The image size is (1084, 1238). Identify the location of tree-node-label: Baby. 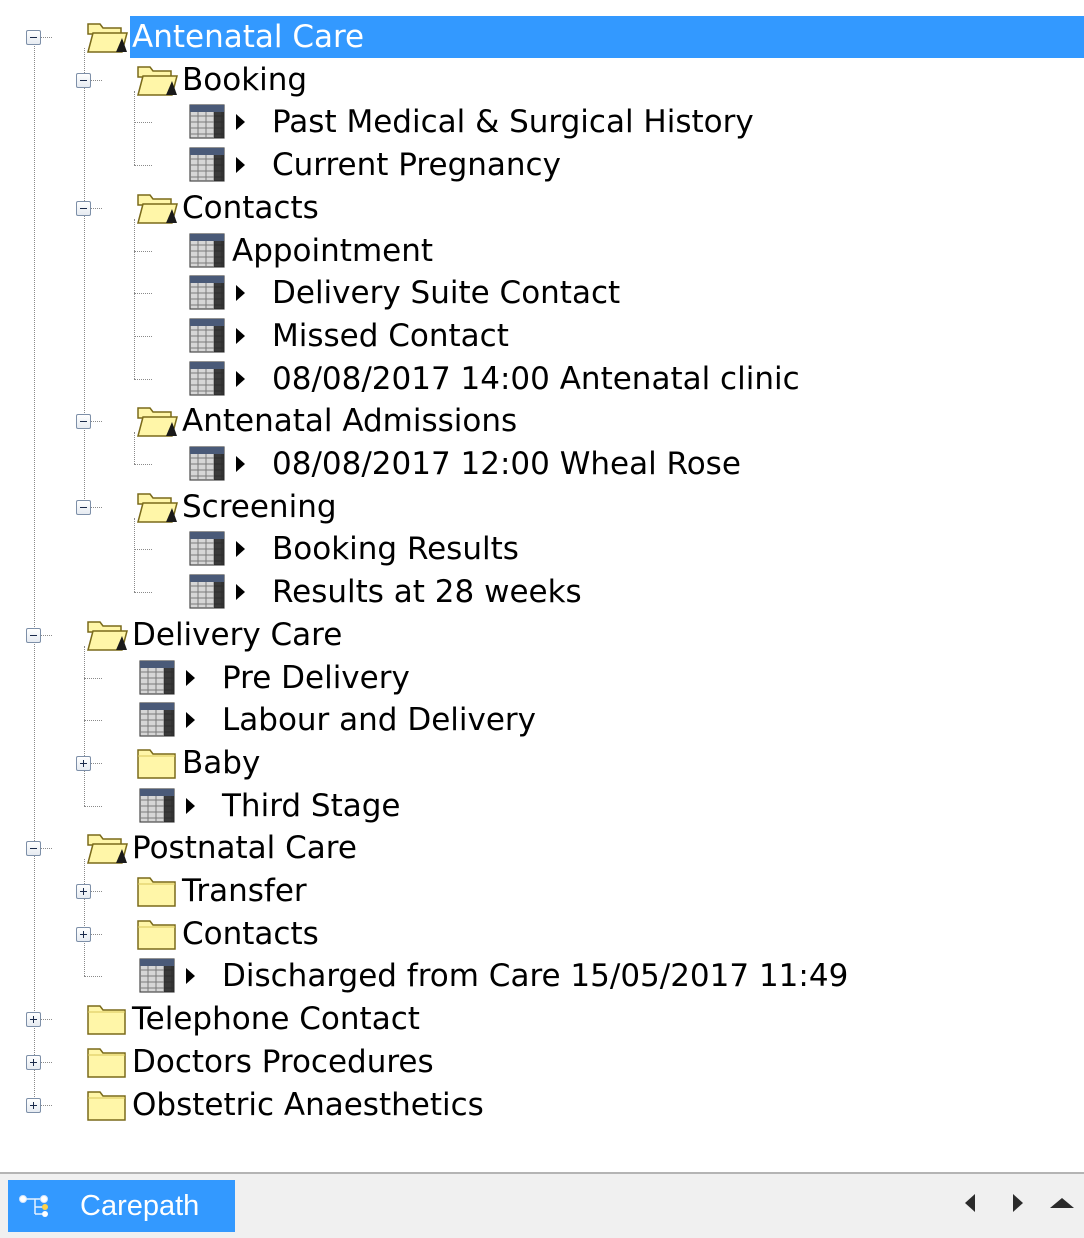
(221, 763).